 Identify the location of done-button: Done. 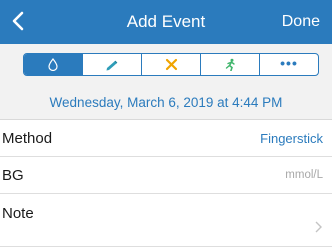
(301, 22).